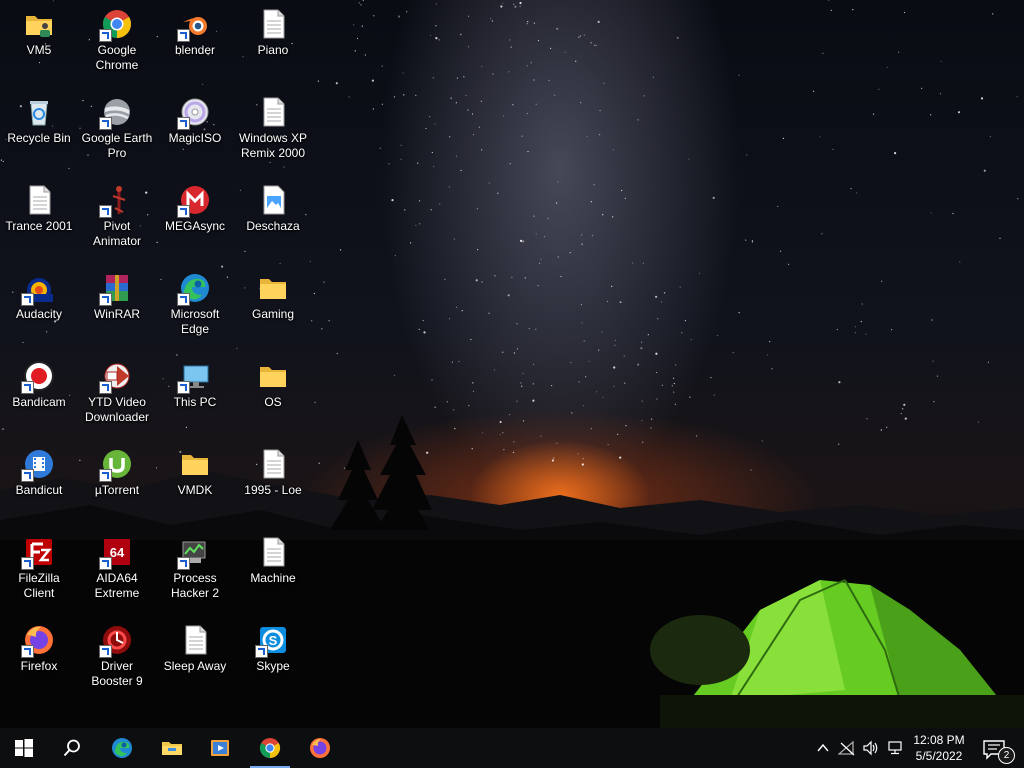 The width and height of the screenshot is (1024, 773). I want to click on desktop-icon-bandicam: Bandicam, so click(39, 383).